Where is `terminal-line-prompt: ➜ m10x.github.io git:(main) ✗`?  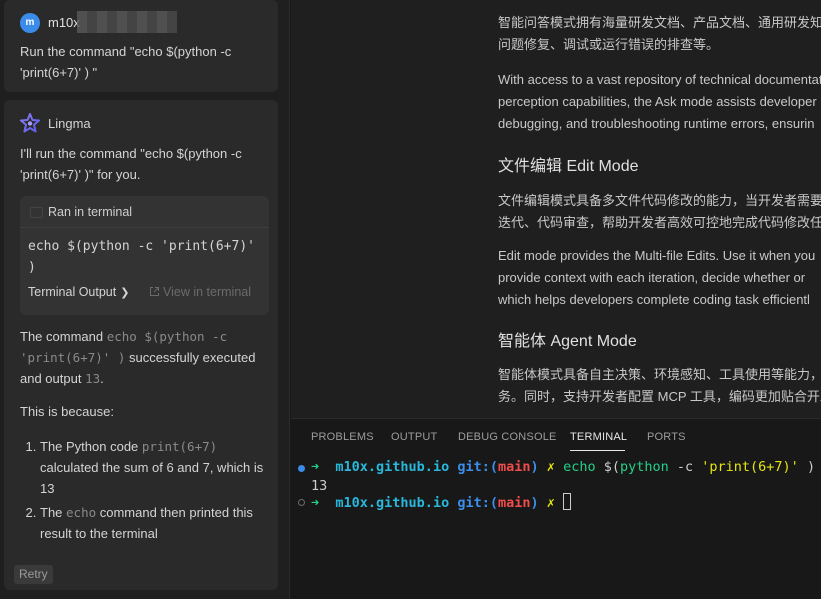
terminal-line-prompt: ➜ m10x.github.io git:(main) ✗ is located at coordinates (441, 502).